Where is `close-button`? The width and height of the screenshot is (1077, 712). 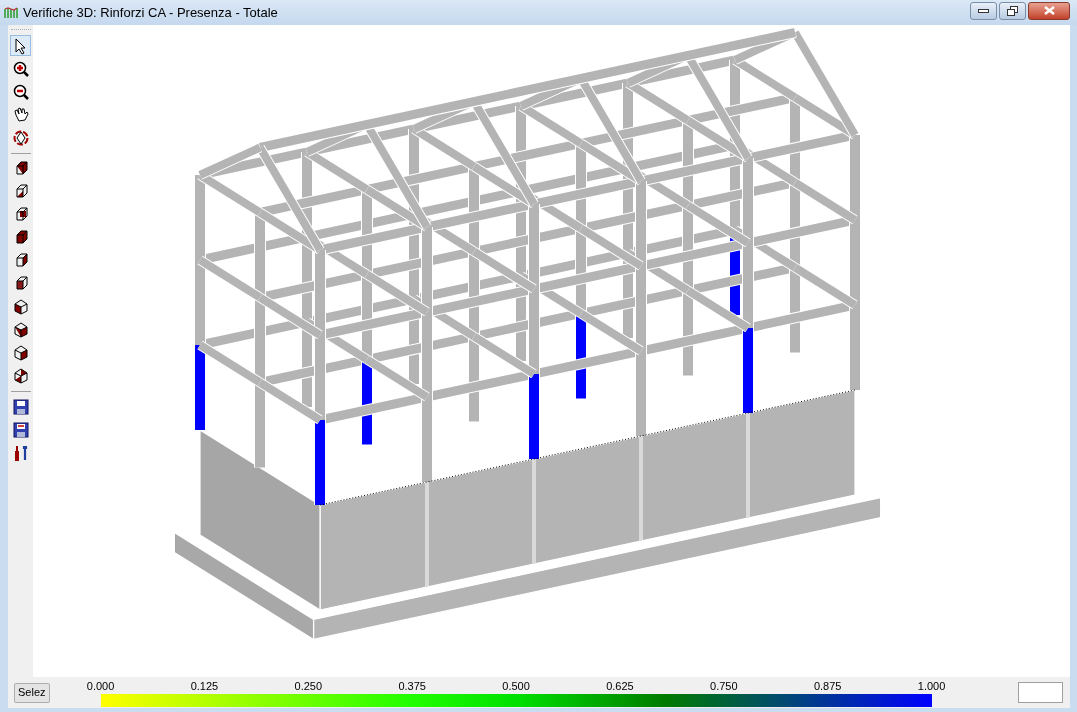 close-button is located at coordinates (1049, 10).